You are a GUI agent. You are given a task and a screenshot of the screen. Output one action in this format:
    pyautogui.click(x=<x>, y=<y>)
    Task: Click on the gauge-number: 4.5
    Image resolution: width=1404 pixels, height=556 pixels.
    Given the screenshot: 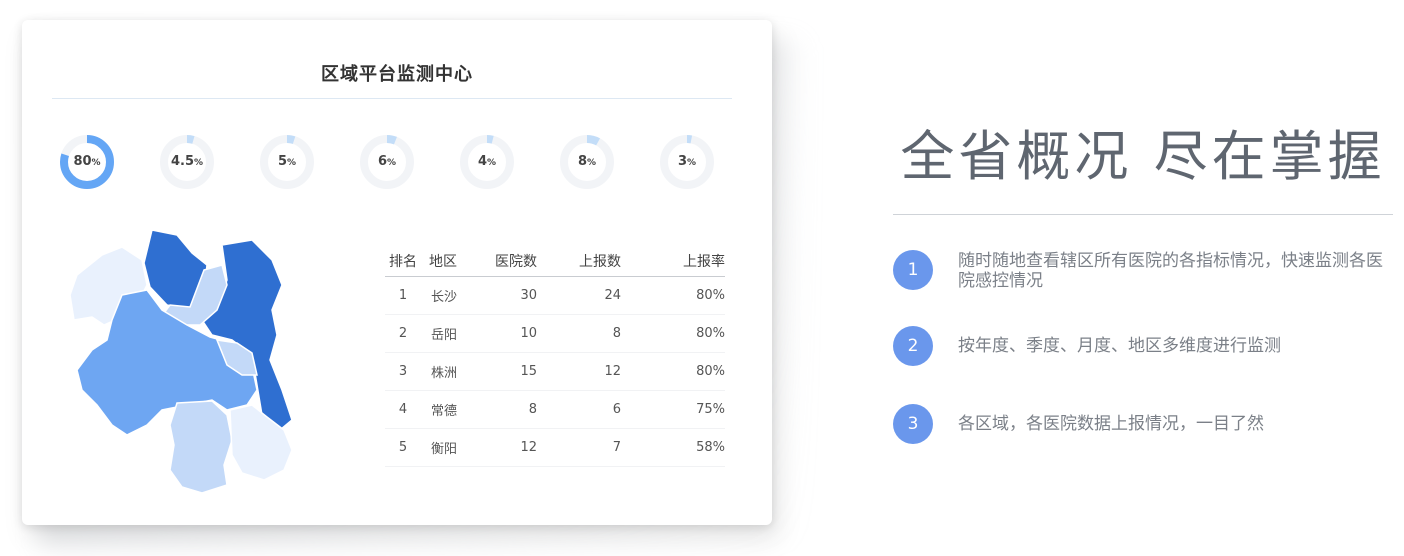 What is the action you would take?
    pyautogui.click(x=182, y=161)
    